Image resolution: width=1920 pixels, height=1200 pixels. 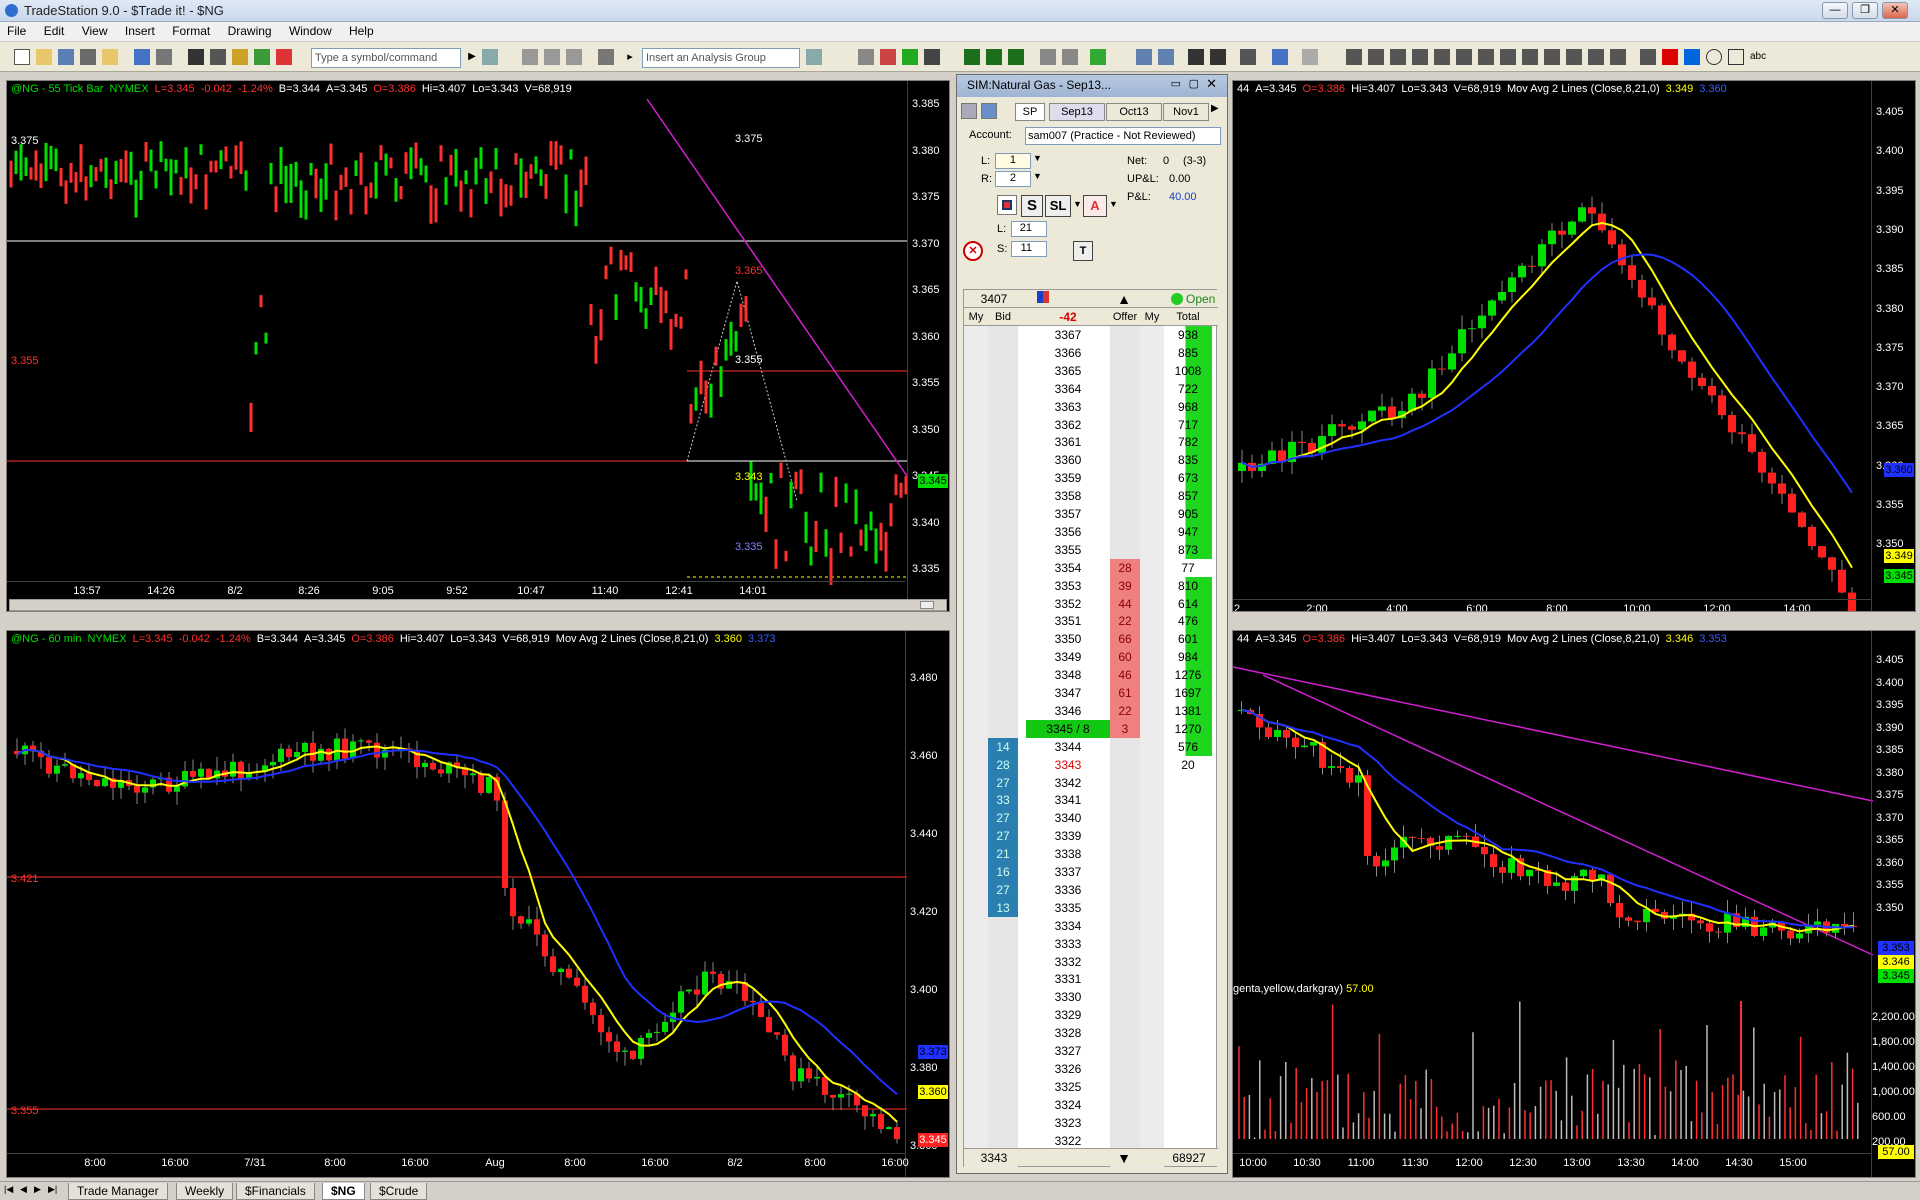 What do you see at coordinates (1125, 657) in the screenshot?
I see `offer-cell: 60` at bounding box center [1125, 657].